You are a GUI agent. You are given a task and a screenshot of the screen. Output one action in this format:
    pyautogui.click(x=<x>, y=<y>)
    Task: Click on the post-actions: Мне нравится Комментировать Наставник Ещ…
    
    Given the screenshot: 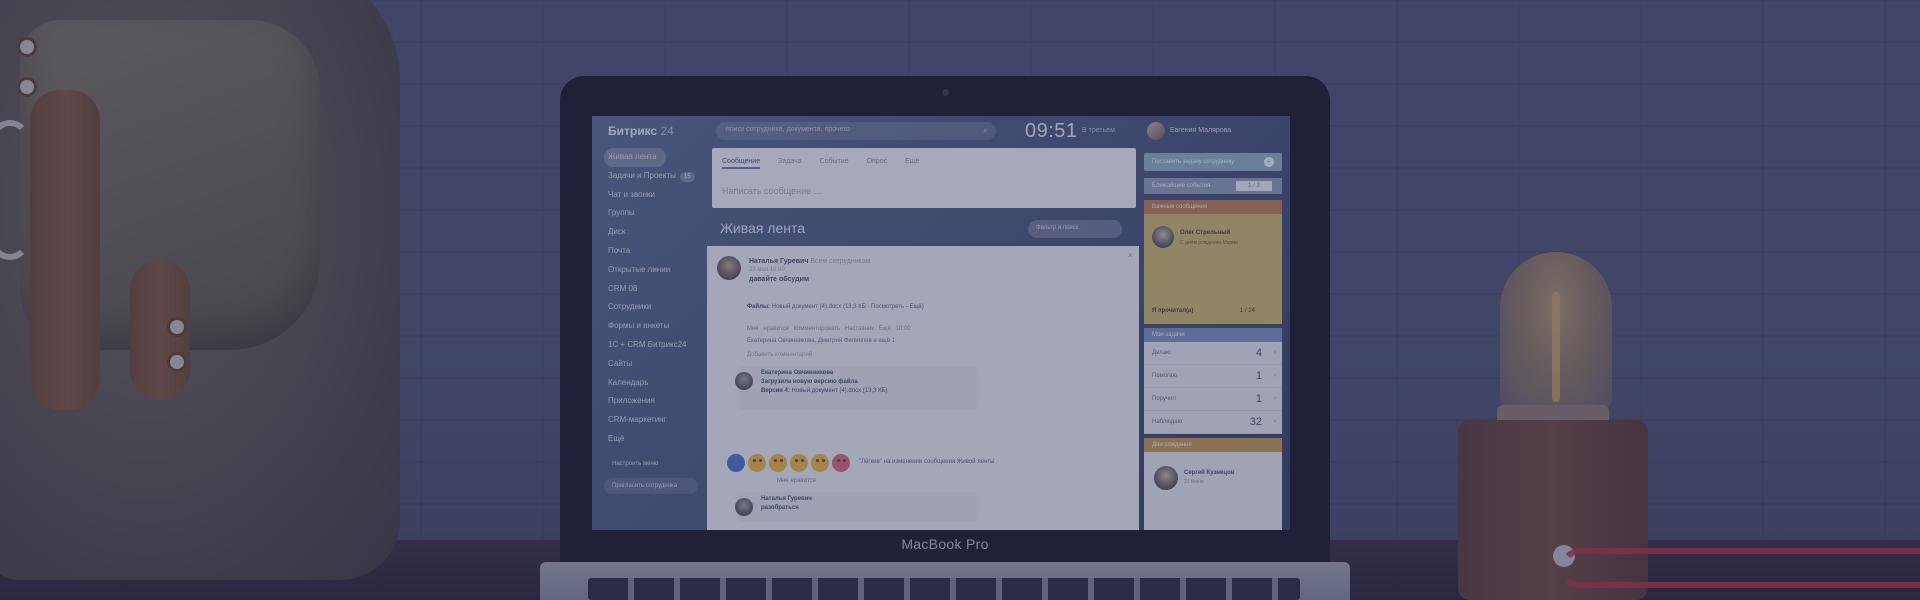 What is the action you would take?
    pyautogui.click(x=829, y=329)
    